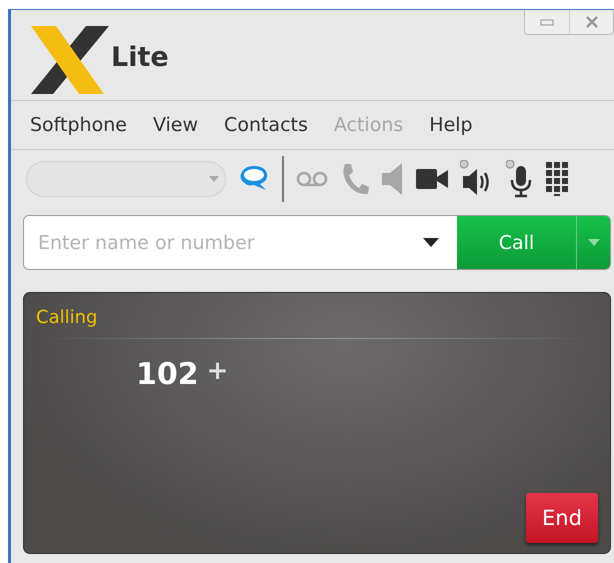 The width and height of the screenshot is (614, 563). Describe the element at coordinates (520, 179) in the screenshot. I see `microphone-icon` at that location.